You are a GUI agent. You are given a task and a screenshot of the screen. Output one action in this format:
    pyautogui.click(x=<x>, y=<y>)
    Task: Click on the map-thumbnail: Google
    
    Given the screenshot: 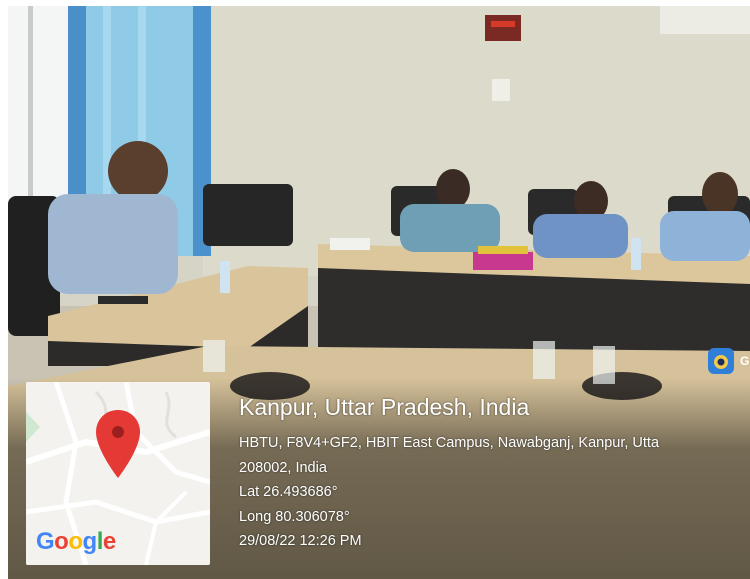 What is the action you would take?
    pyautogui.click(x=118, y=473)
    